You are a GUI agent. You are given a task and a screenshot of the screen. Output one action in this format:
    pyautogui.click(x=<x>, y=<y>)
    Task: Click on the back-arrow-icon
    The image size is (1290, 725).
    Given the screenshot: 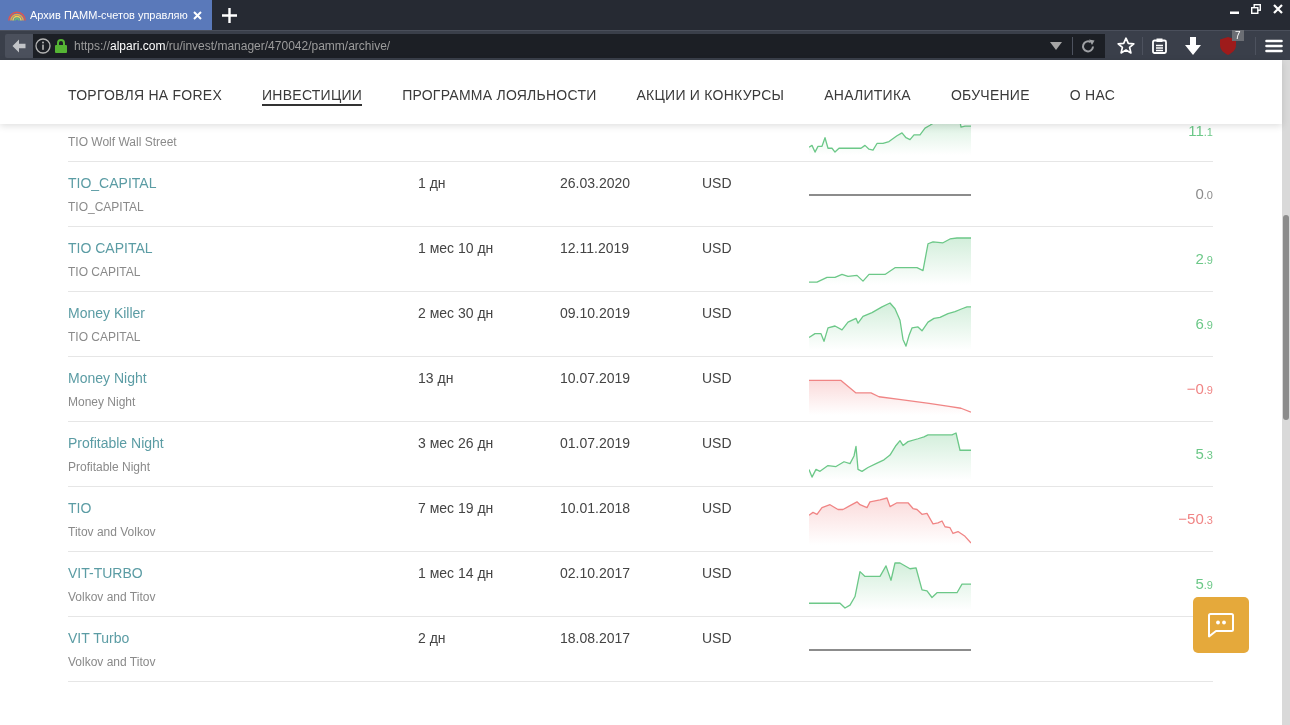 What is the action you would take?
    pyautogui.click(x=19, y=45)
    